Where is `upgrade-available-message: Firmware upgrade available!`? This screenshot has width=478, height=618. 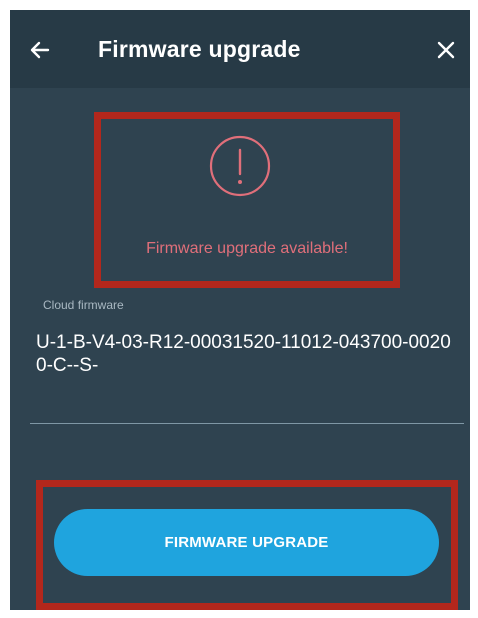
upgrade-available-message: Firmware upgrade available! is located at coordinates (247, 248).